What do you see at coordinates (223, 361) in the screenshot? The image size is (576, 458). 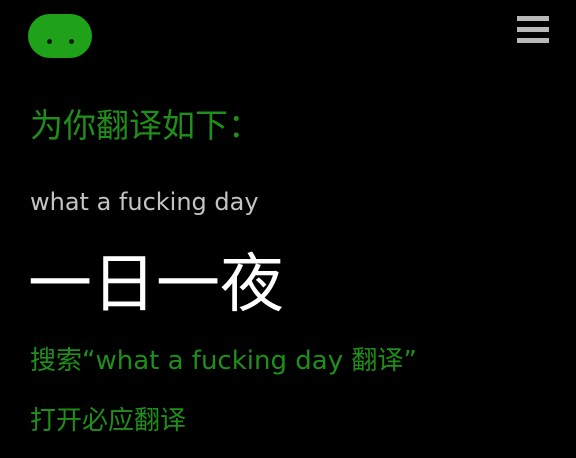 I see `search-translation-link: 搜索“what a fucking day 翻译”` at bounding box center [223, 361].